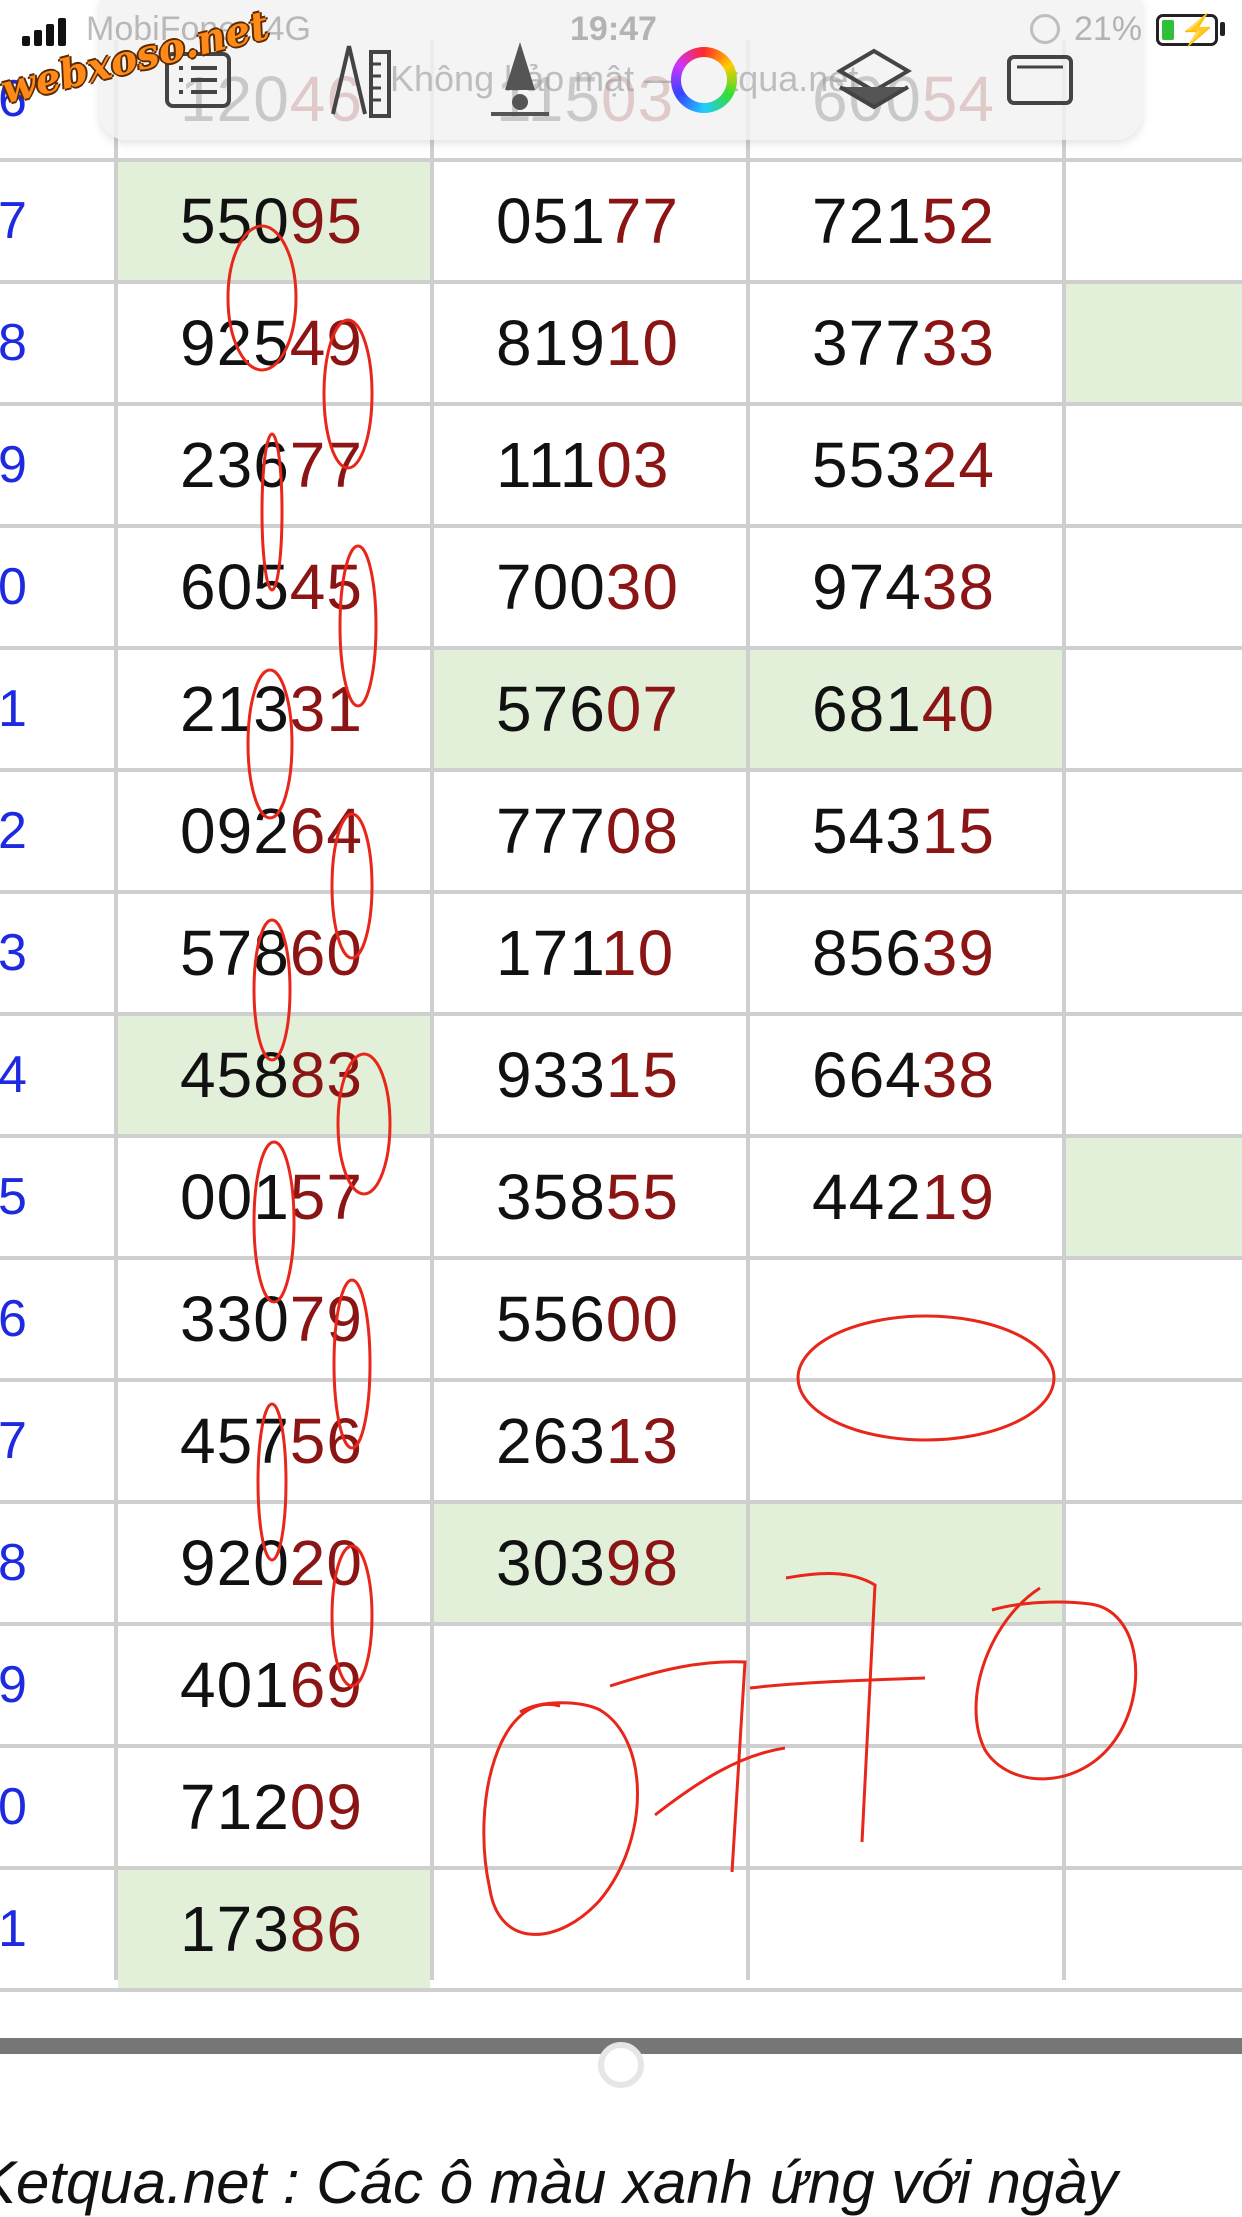 This screenshot has height=2217, width=1242. I want to click on result-cell: 72152, so click(906, 221).